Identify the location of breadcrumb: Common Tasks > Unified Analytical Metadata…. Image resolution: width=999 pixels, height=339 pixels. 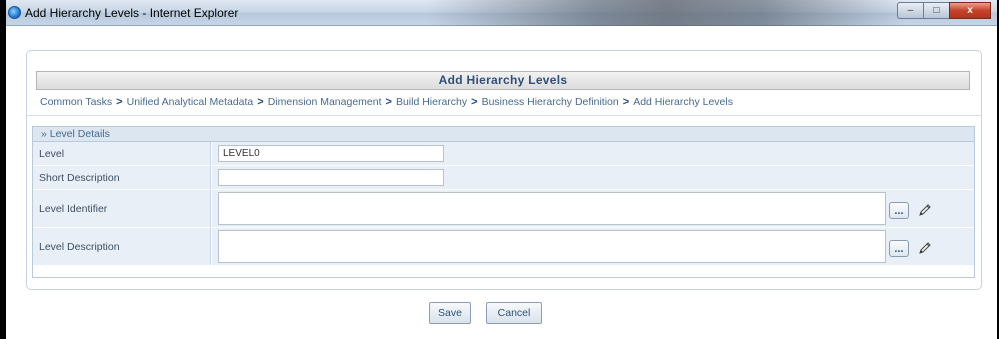
(386, 102).